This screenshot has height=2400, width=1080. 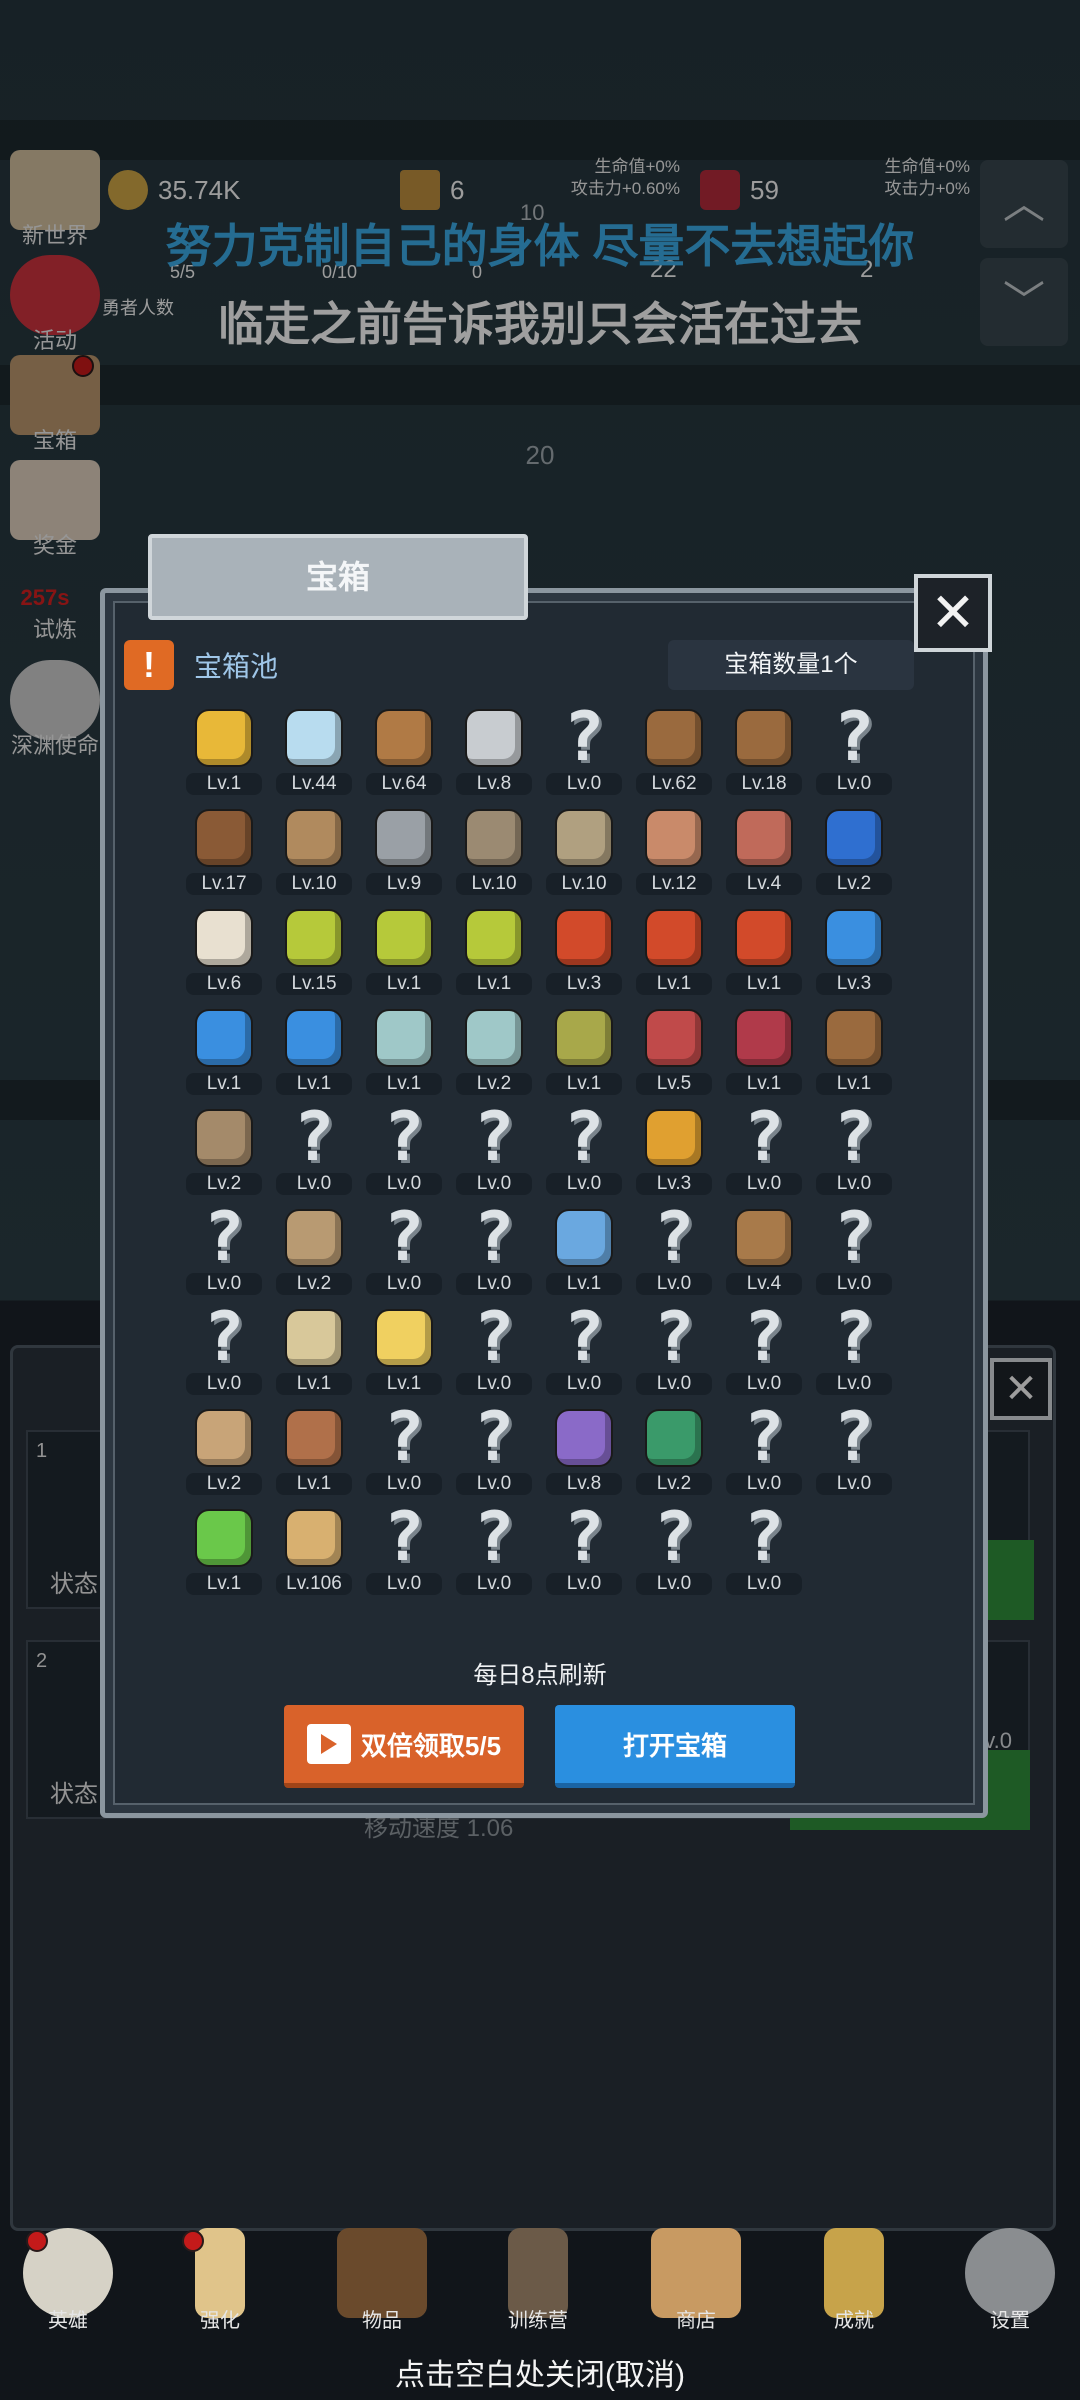 I want to click on item-cell: Lv.6, so click(x=224, y=951).